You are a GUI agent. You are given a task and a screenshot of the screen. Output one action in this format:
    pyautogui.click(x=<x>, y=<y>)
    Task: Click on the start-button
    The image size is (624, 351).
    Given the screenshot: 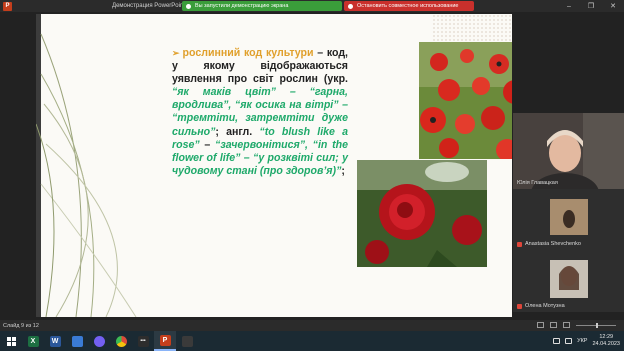 What is the action you would take?
    pyautogui.click(x=11, y=341)
    